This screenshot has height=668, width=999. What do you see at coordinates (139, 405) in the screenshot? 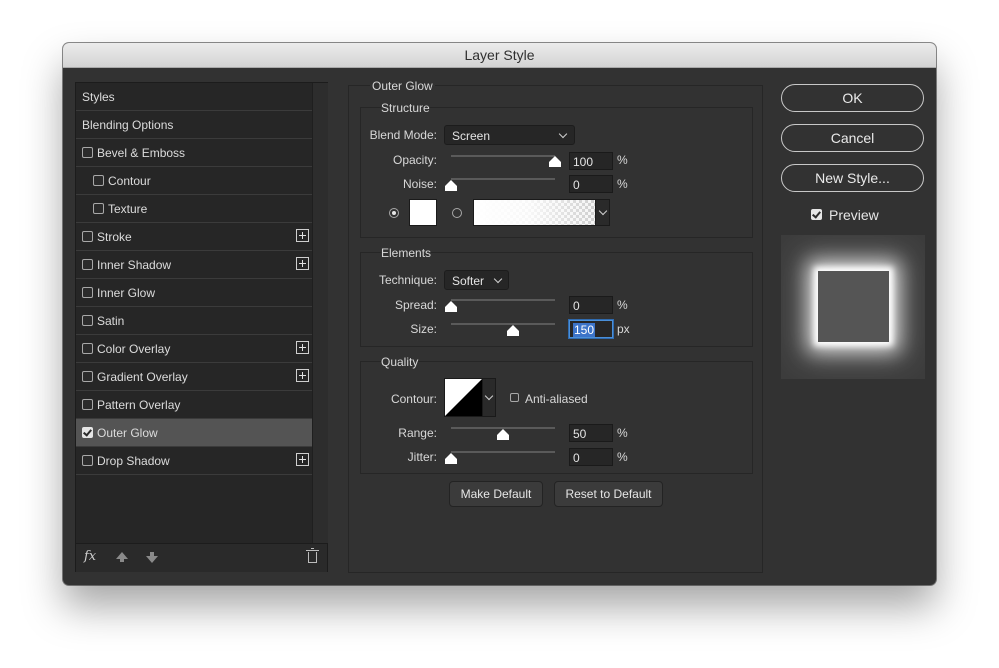
I see `style-item-label: Pattern Overlay` at bounding box center [139, 405].